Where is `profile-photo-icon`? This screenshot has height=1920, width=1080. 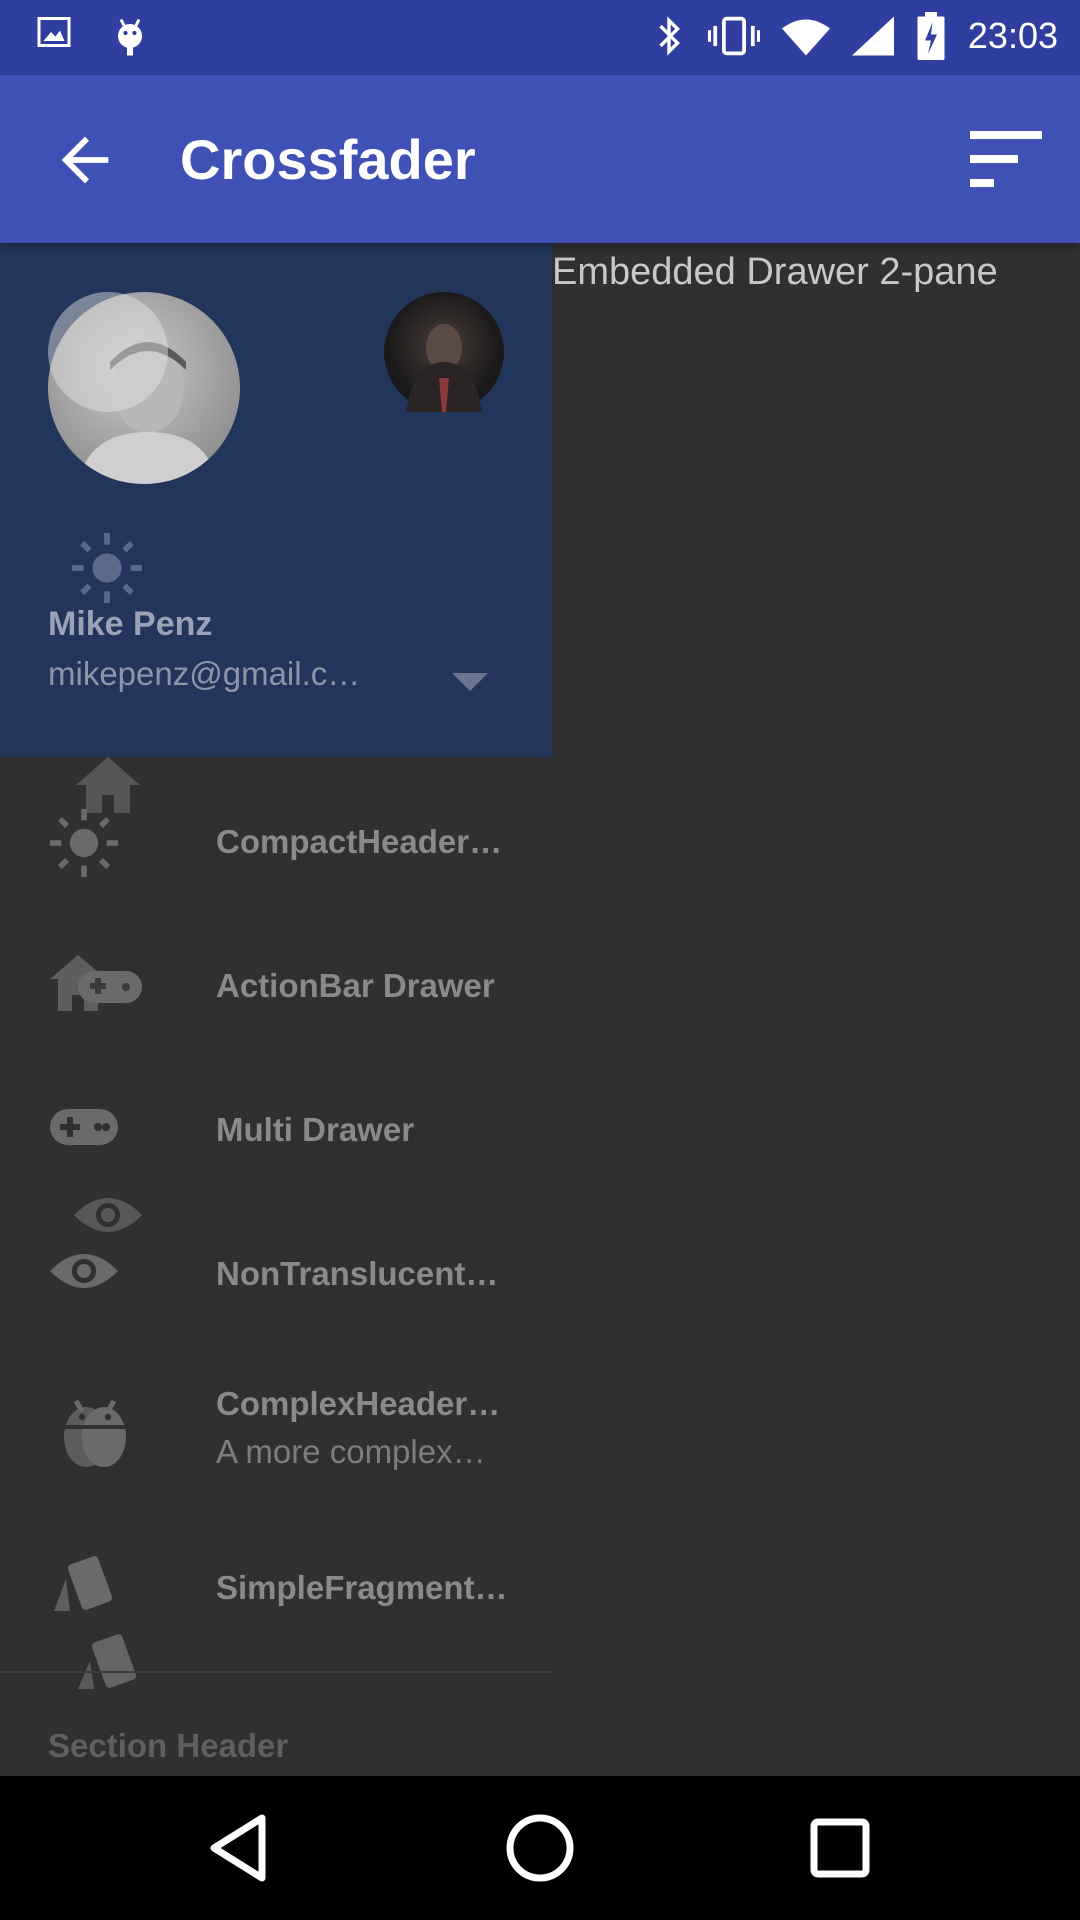
profile-photo-icon is located at coordinates (444, 368).